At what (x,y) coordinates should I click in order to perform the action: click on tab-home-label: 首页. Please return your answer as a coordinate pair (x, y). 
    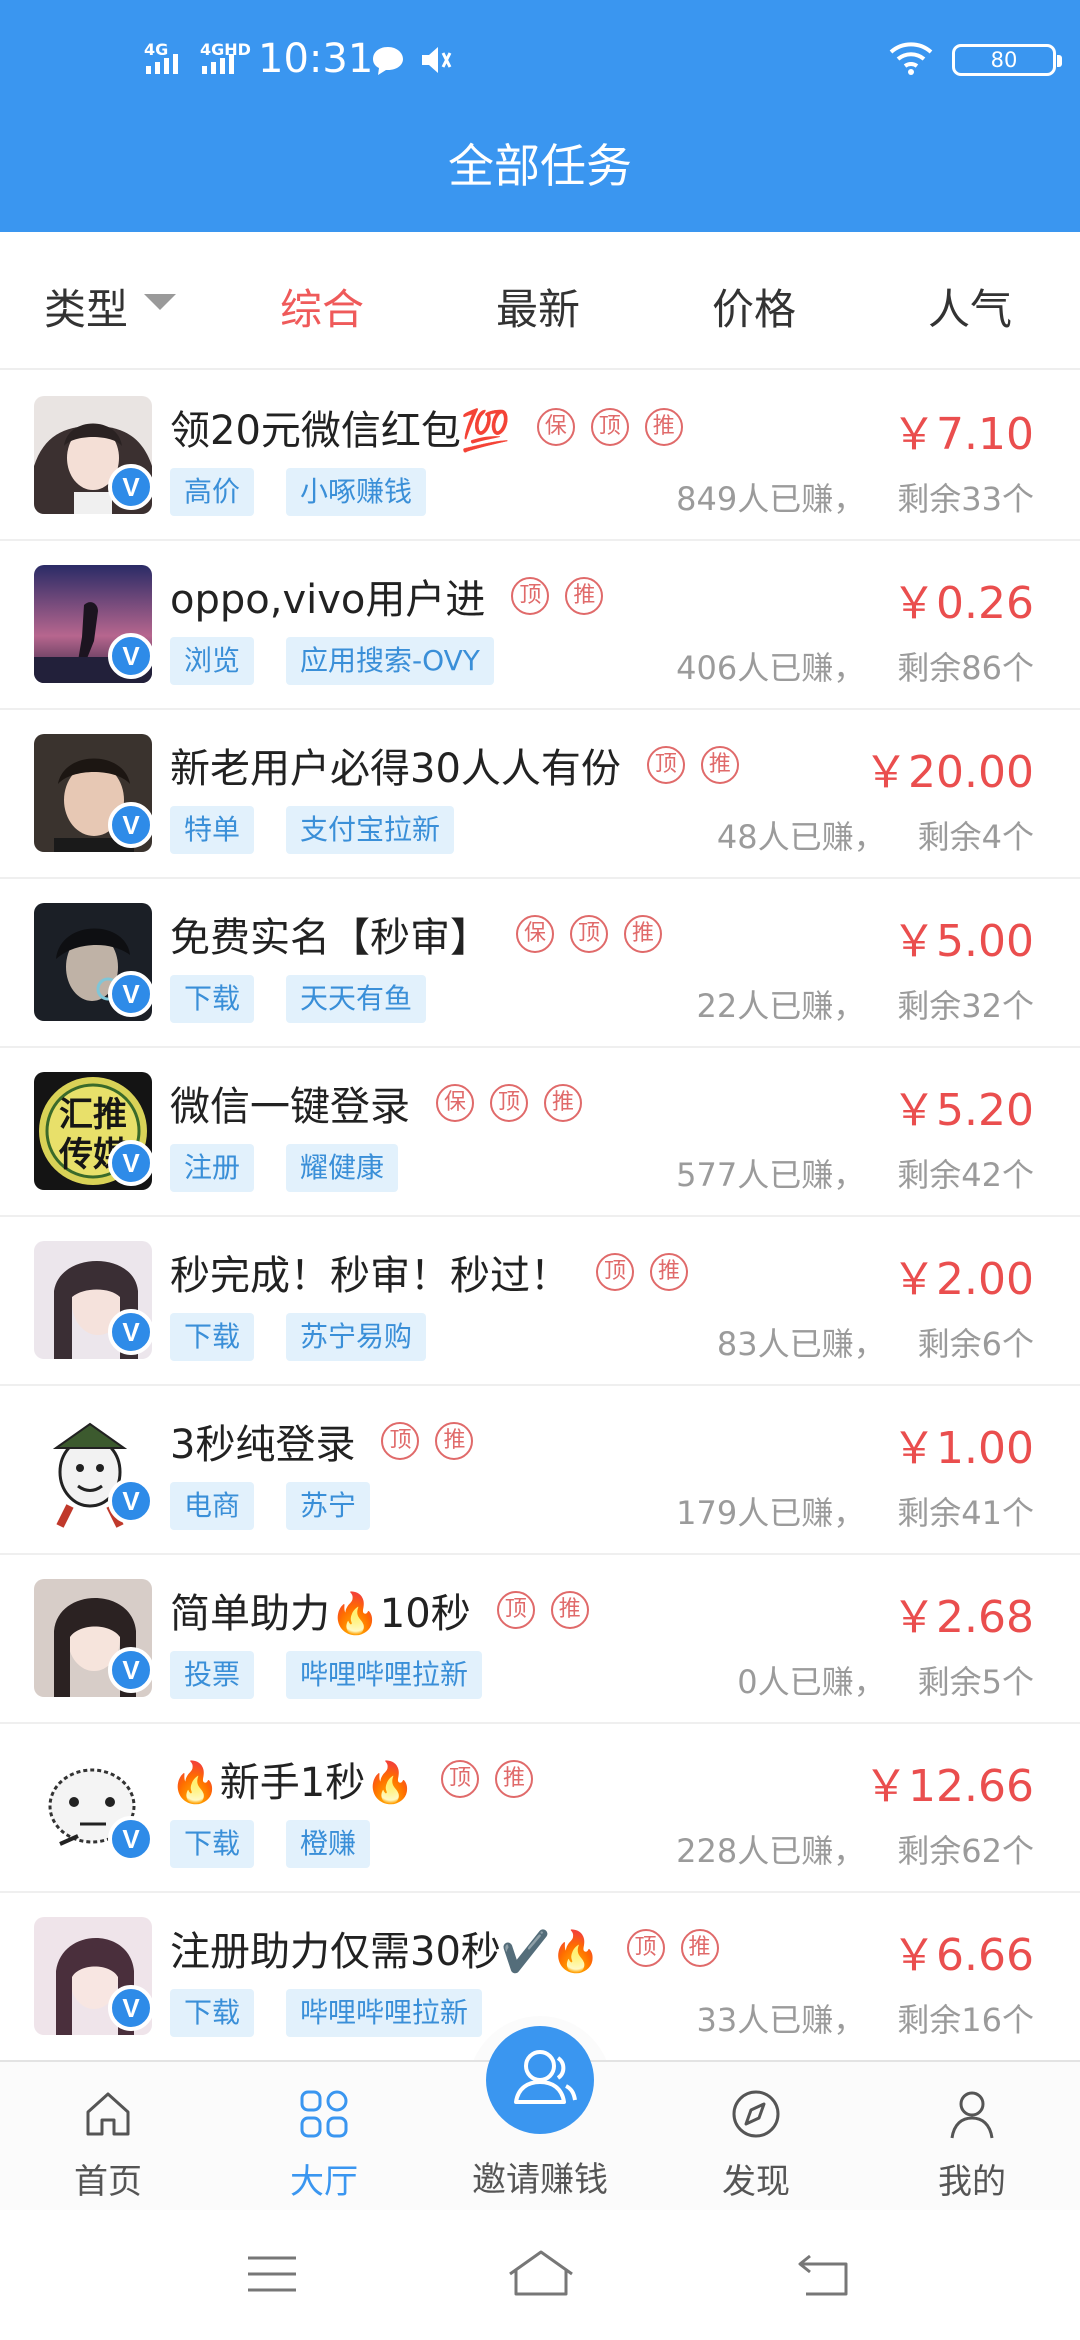
    Looking at the image, I should click on (108, 2182).